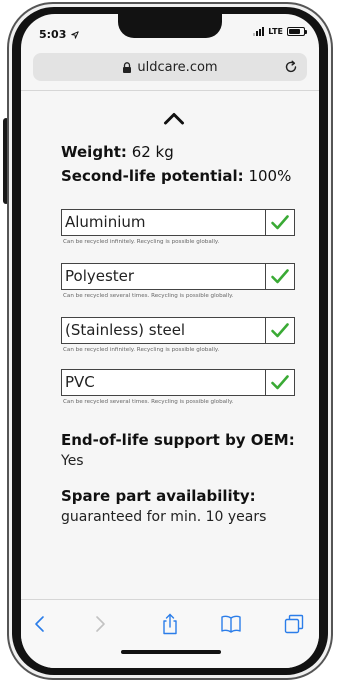 The image size is (337, 682). What do you see at coordinates (100, 276) in the screenshot?
I see `material-name: Polyester` at bounding box center [100, 276].